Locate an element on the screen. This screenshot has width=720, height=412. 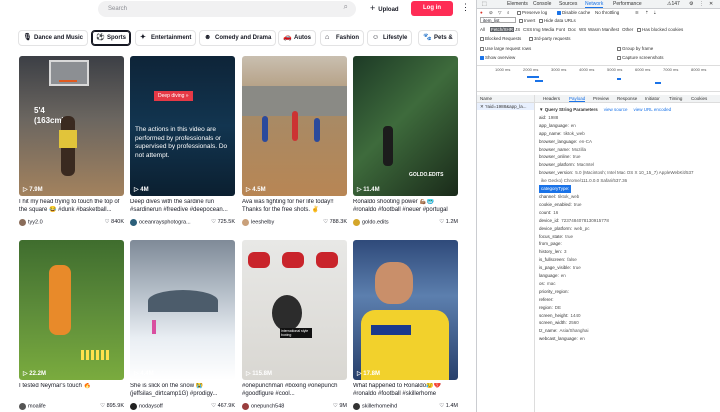
param-row: history_len: 3 is located at coordinates (629, 252).